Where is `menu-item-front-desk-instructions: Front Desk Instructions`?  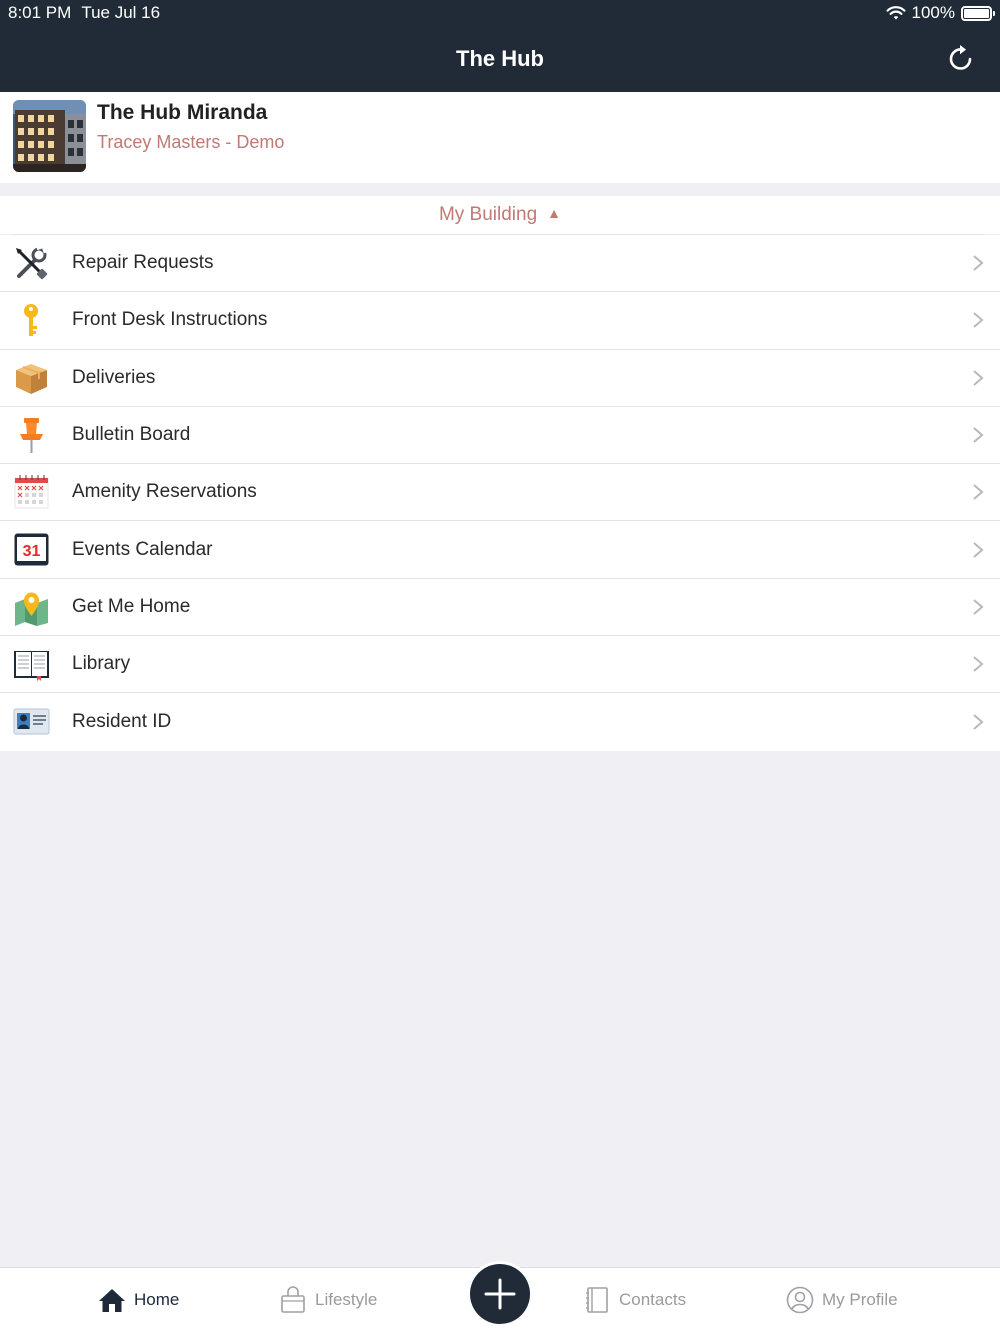
menu-item-front-desk-instructions: Front Desk Instructions is located at coordinates (500, 321).